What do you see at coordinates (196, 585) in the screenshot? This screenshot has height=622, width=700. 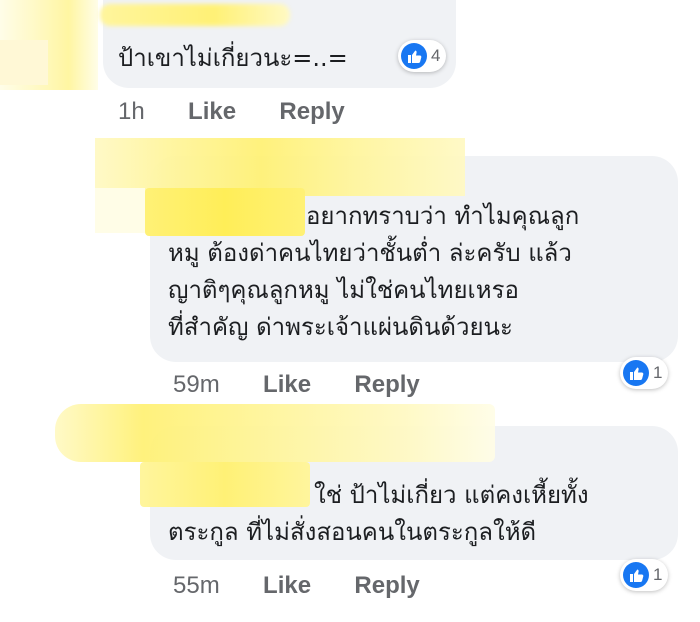 I see `comment-timestamp: 55m` at bounding box center [196, 585].